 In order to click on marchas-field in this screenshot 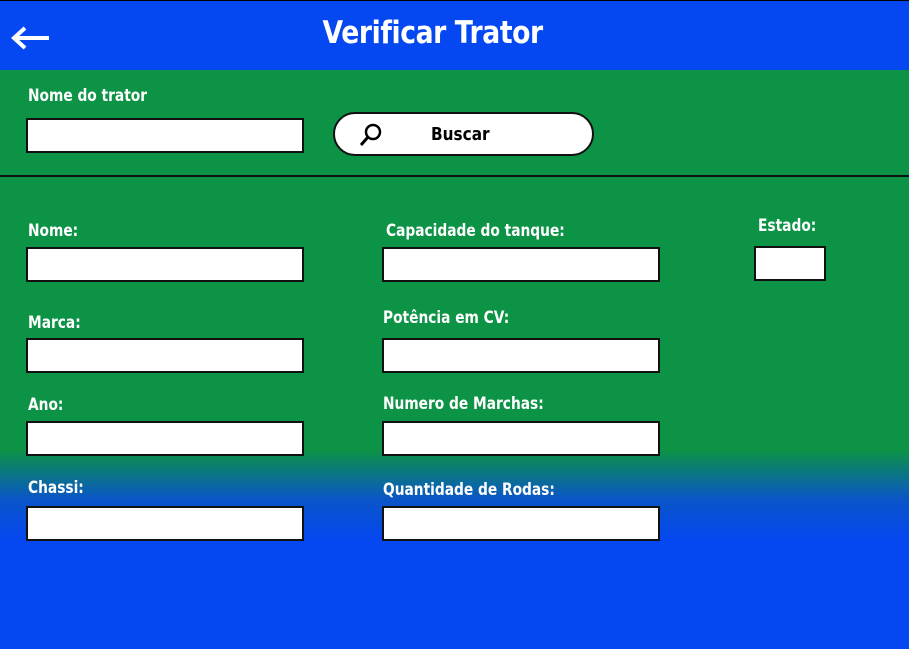, I will do `click(521, 438)`.